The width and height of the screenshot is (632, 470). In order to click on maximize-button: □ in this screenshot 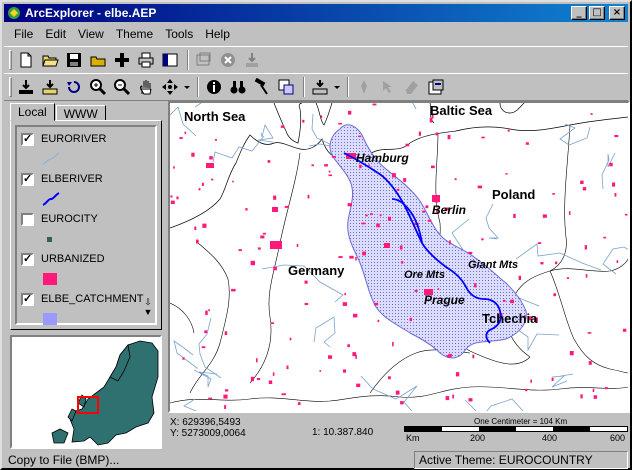, I will do `click(597, 13)`.